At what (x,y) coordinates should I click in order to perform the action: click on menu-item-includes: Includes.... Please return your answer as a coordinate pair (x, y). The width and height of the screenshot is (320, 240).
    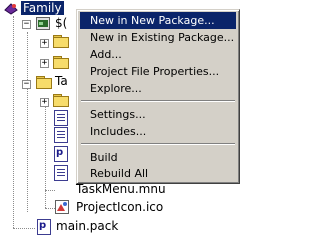
    Looking at the image, I should click on (158, 131).